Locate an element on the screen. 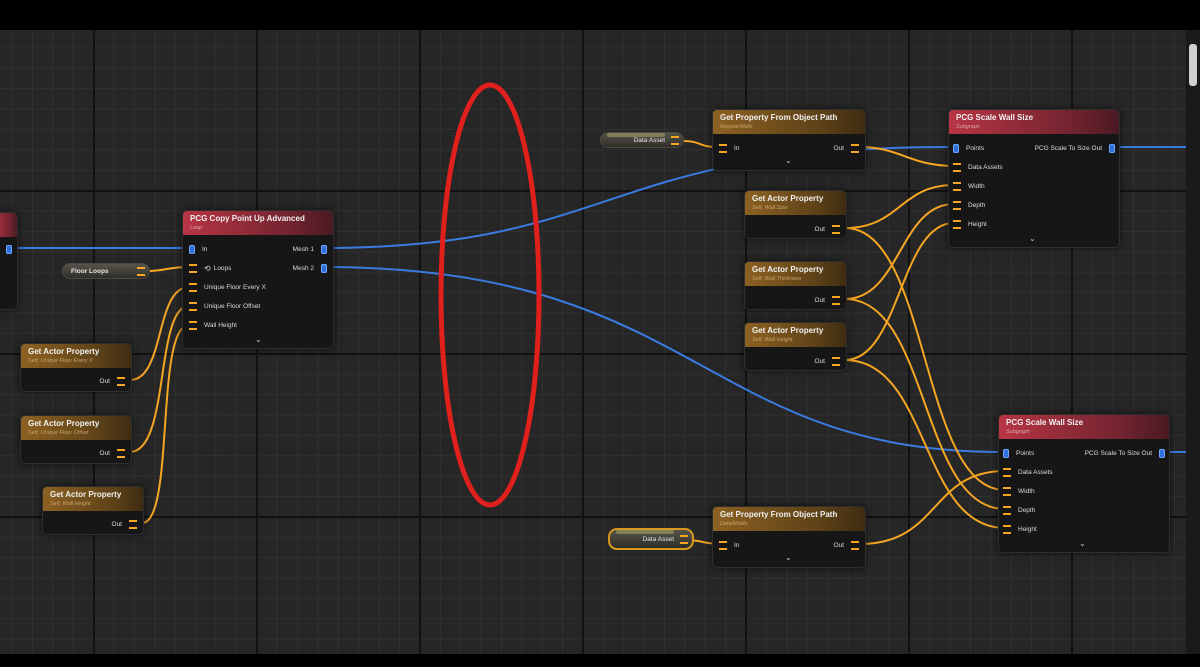 The height and width of the screenshot is (667, 1200). pin-loops: ⟲ Loops is located at coordinates (210, 268).